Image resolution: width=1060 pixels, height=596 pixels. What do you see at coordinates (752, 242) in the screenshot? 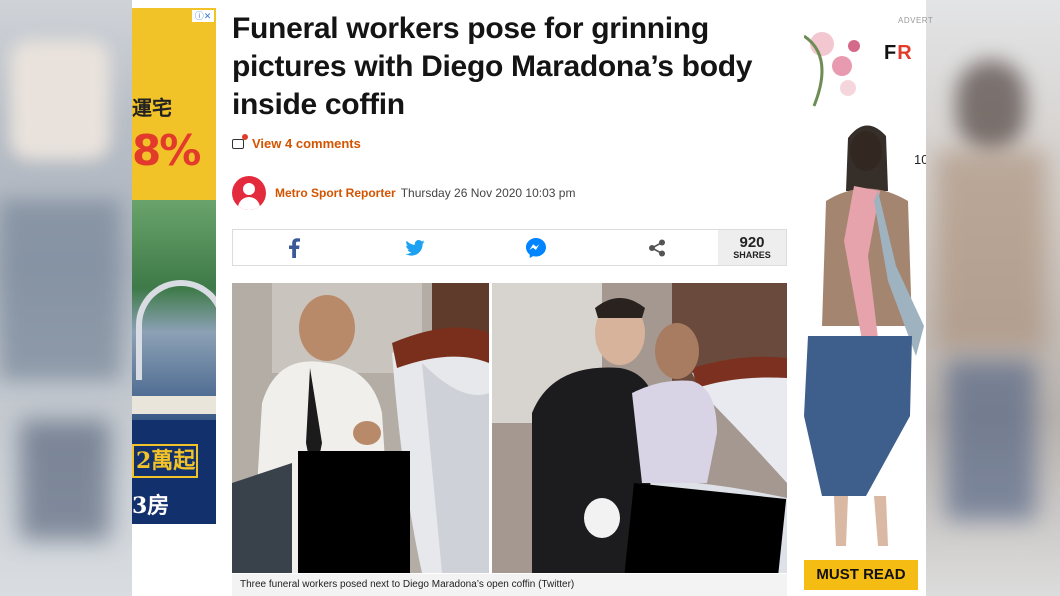
I see `share-count-number: 920` at bounding box center [752, 242].